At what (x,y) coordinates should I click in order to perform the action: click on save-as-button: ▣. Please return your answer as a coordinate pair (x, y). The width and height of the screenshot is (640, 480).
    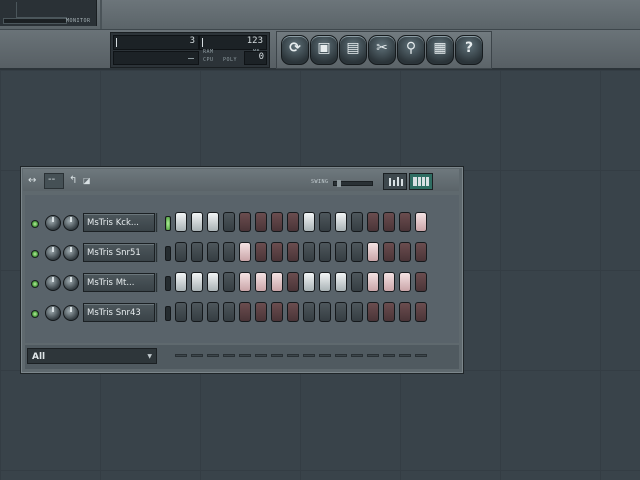
    Looking at the image, I should click on (324, 50).